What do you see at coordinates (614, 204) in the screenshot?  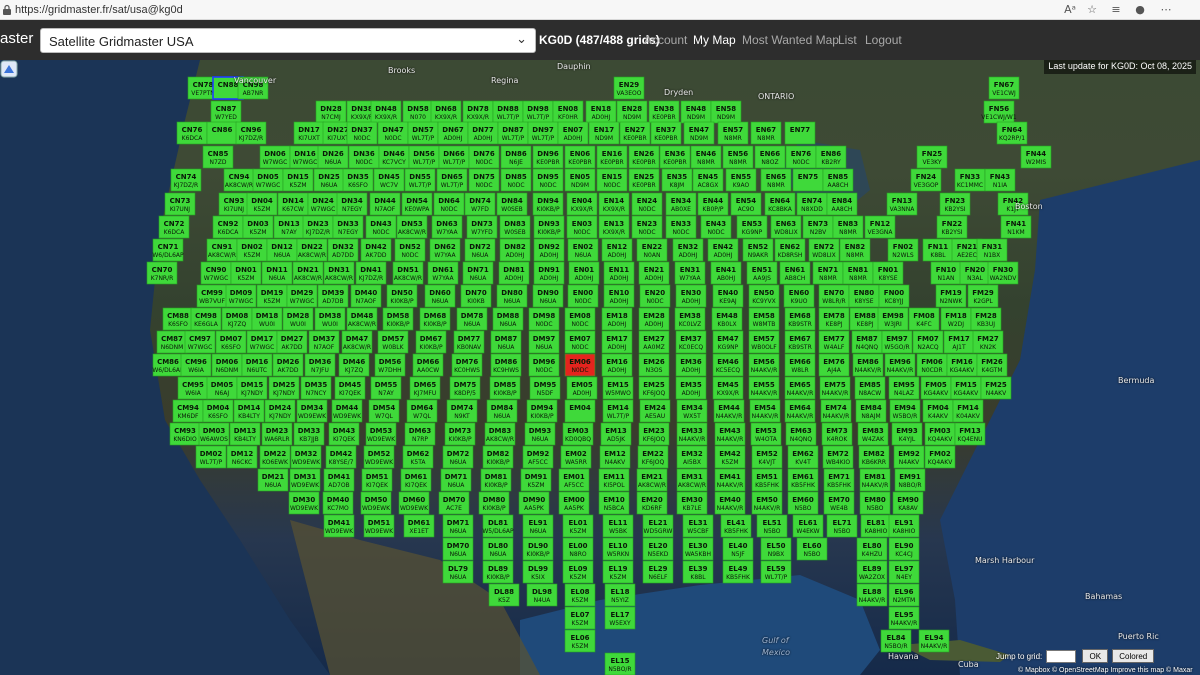 I see `grid-square: EN14KX9X/R` at bounding box center [614, 204].